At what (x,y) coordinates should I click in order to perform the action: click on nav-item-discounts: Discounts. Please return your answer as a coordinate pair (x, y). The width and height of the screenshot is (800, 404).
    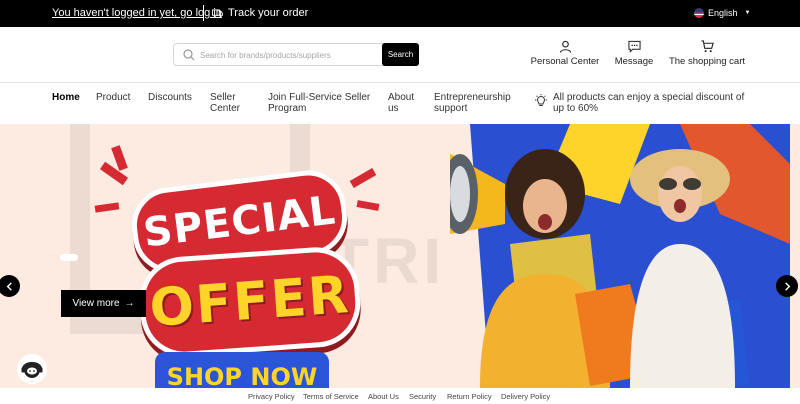
    Looking at the image, I should click on (170, 97).